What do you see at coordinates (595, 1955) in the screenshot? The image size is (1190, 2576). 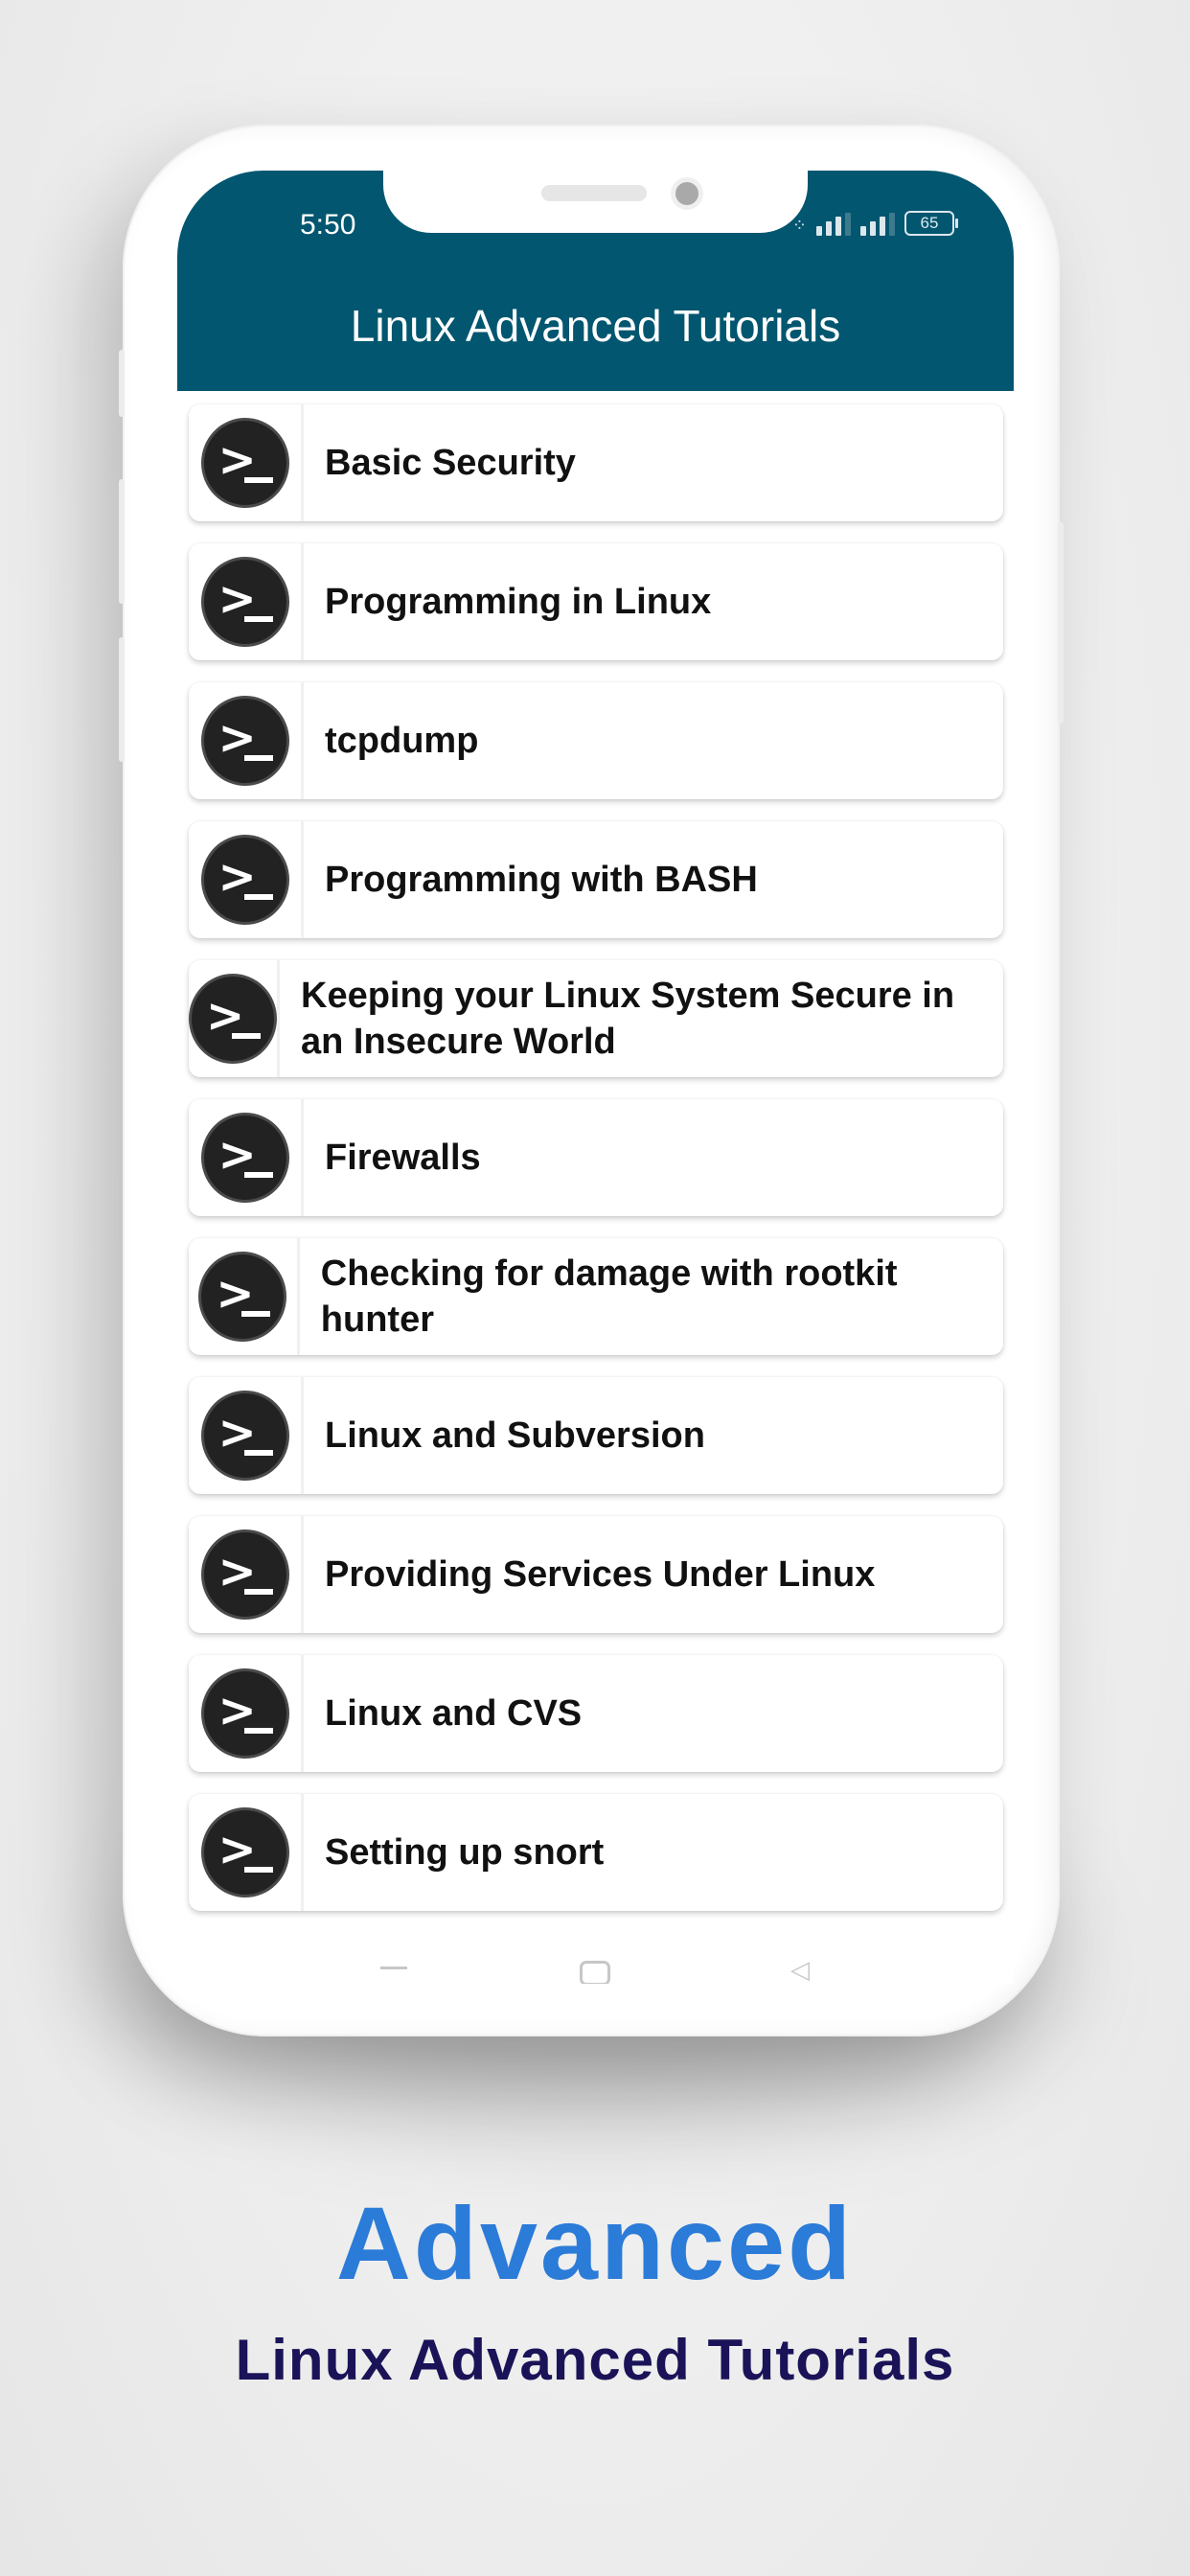 I see `navigation-bar: ◁` at bounding box center [595, 1955].